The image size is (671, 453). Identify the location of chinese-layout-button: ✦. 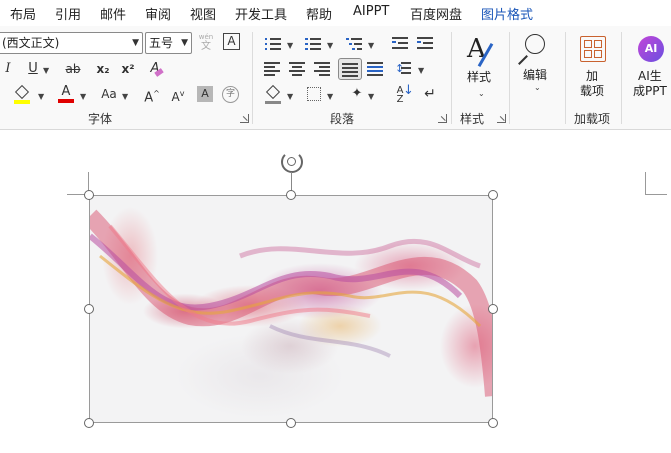
(357, 94).